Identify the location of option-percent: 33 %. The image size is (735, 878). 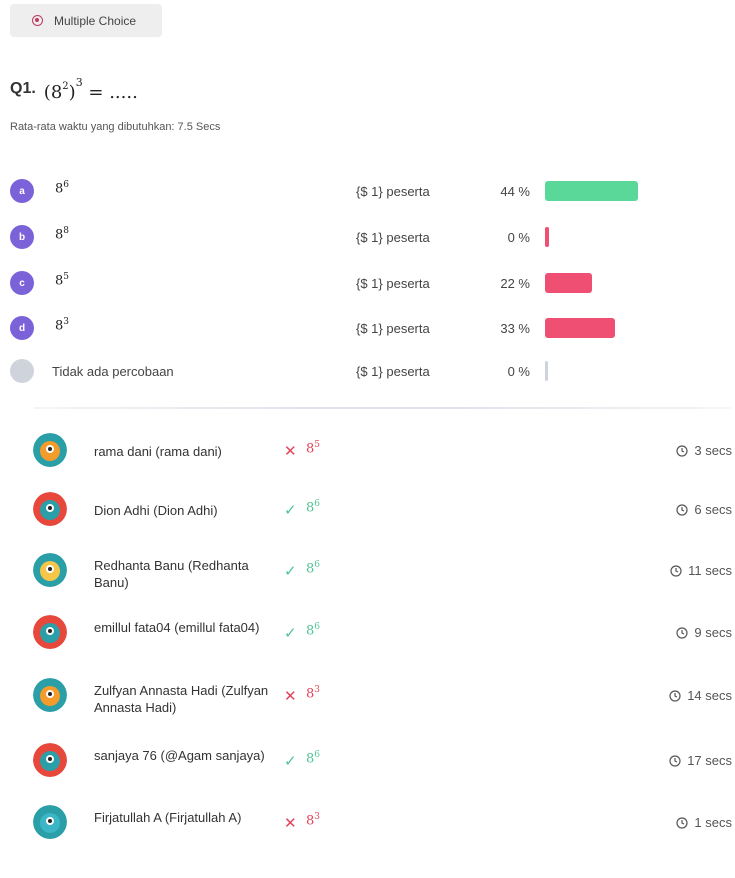
(515, 328).